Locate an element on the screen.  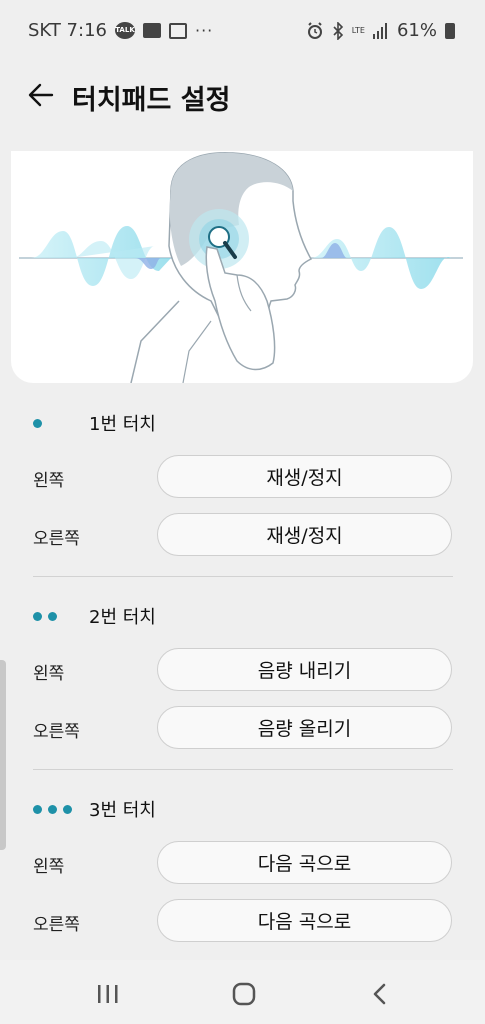
home-icon is located at coordinates (244, 994).